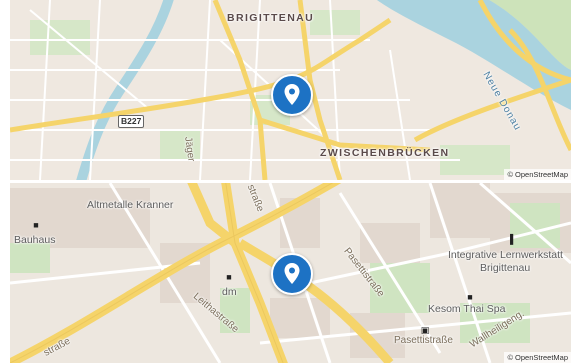  Describe the element at coordinates (229, 292) in the screenshot. I see `poi-label-dm: dm` at that location.